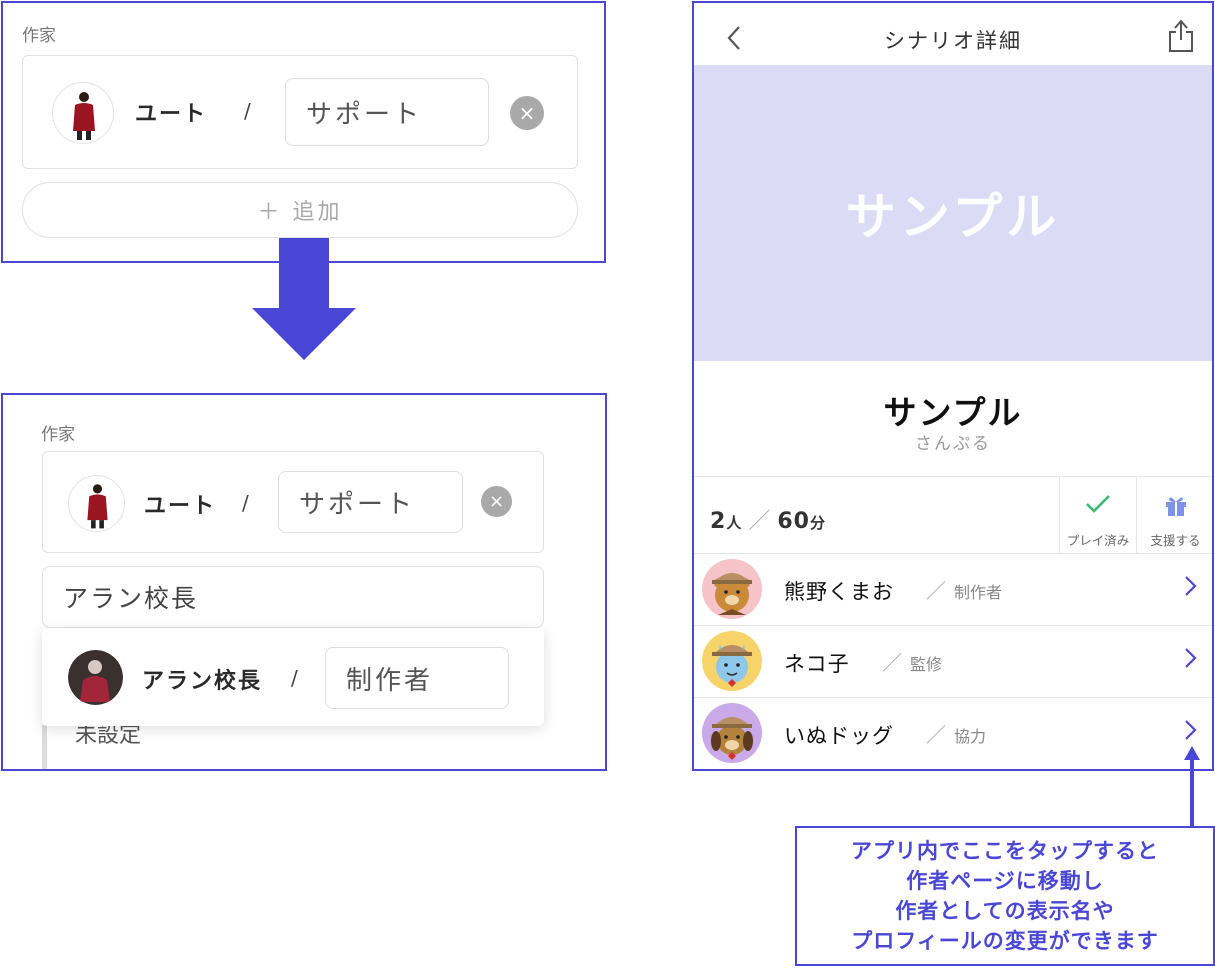  I want to click on nav-title: シナリオ詳細, so click(953, 41).